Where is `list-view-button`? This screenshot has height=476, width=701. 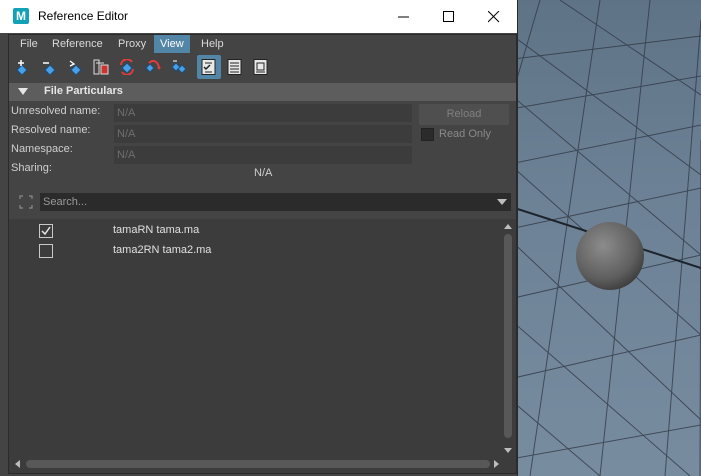 list-view-button is located at coordinates (235, 67).